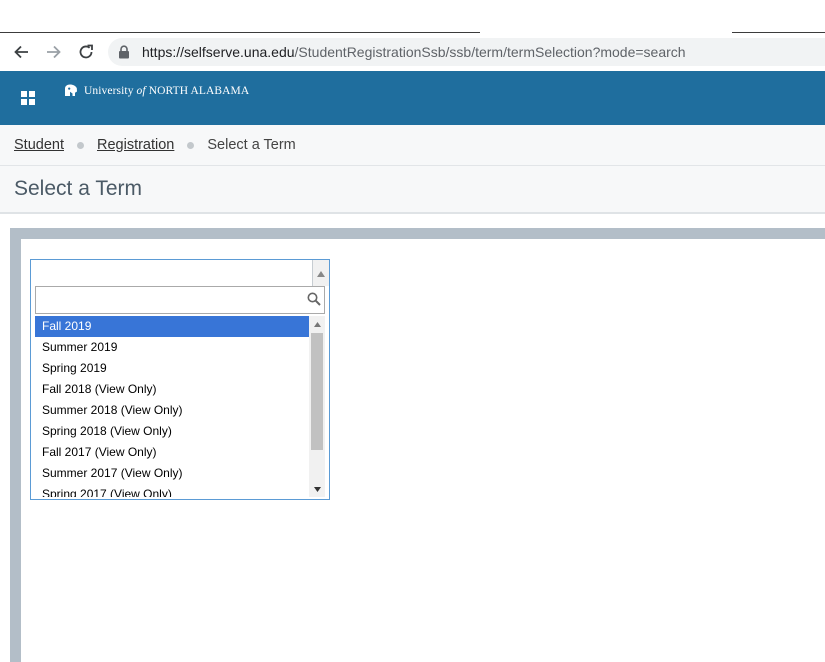  Describe the element at coordinates (172, 490) in the screenshot. I see `term-option-spring-2017: Spring 2017 (View Only)` at that location.